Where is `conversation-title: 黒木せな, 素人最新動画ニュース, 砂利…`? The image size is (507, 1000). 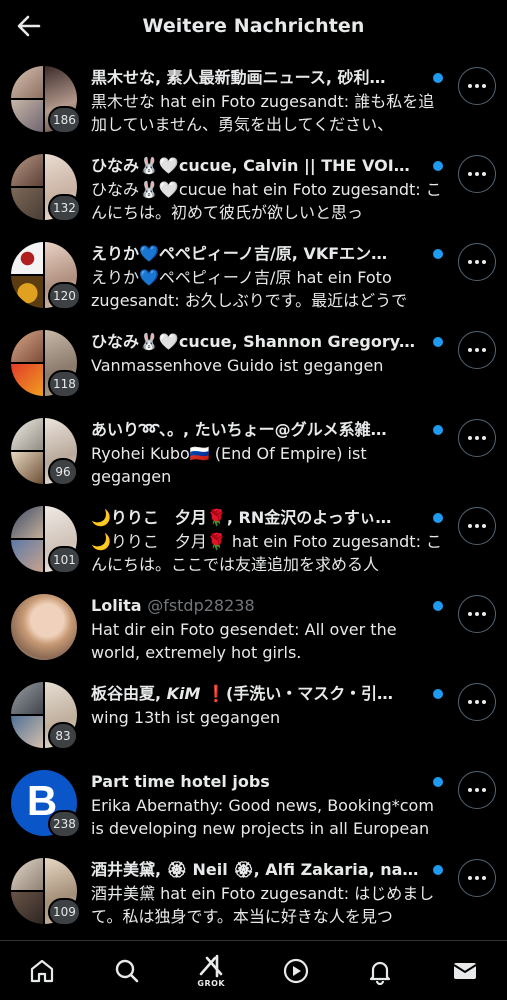 conversation-title: 黒木せな, 素人最新動画ニュース, 砂利… is located at coordinates (238, 77).